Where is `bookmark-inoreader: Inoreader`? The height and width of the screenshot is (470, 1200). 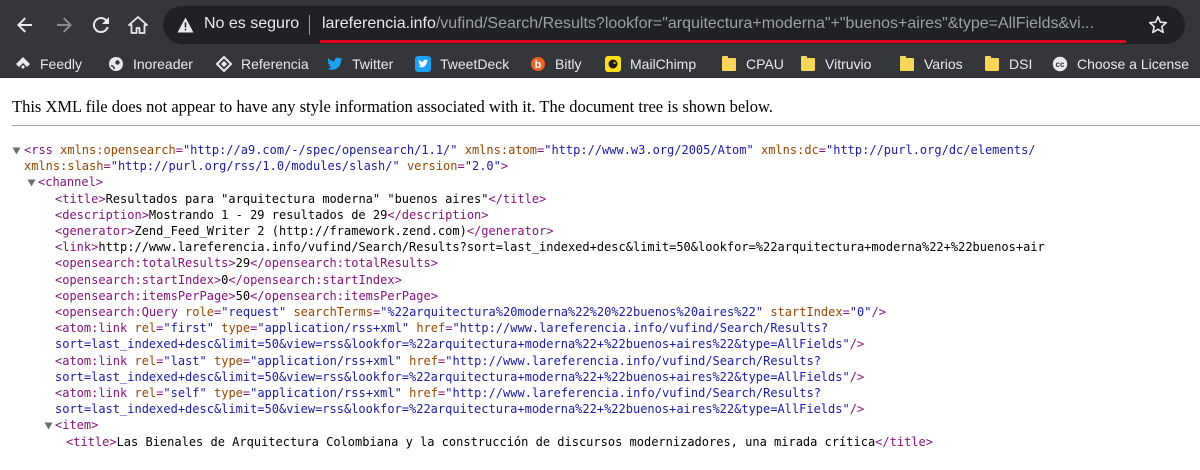 bookmark-inoreader: Inoreader is located at coordinates (150, 64).